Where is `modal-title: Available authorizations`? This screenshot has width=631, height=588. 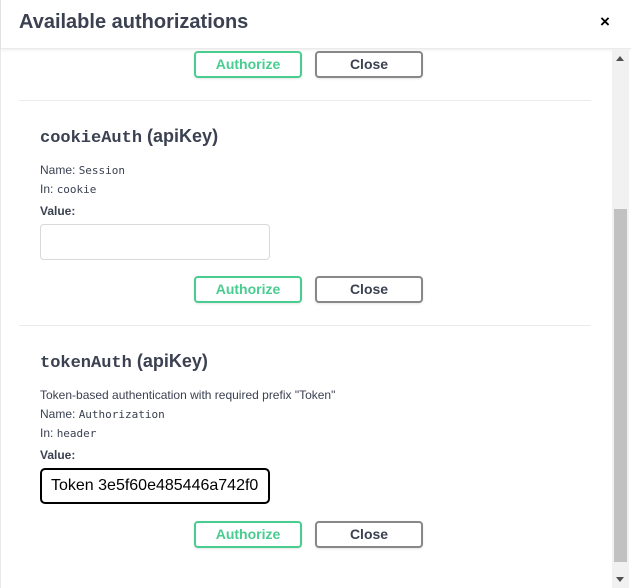
modal-title: Available authorizations is located at coordinates (134, 22).